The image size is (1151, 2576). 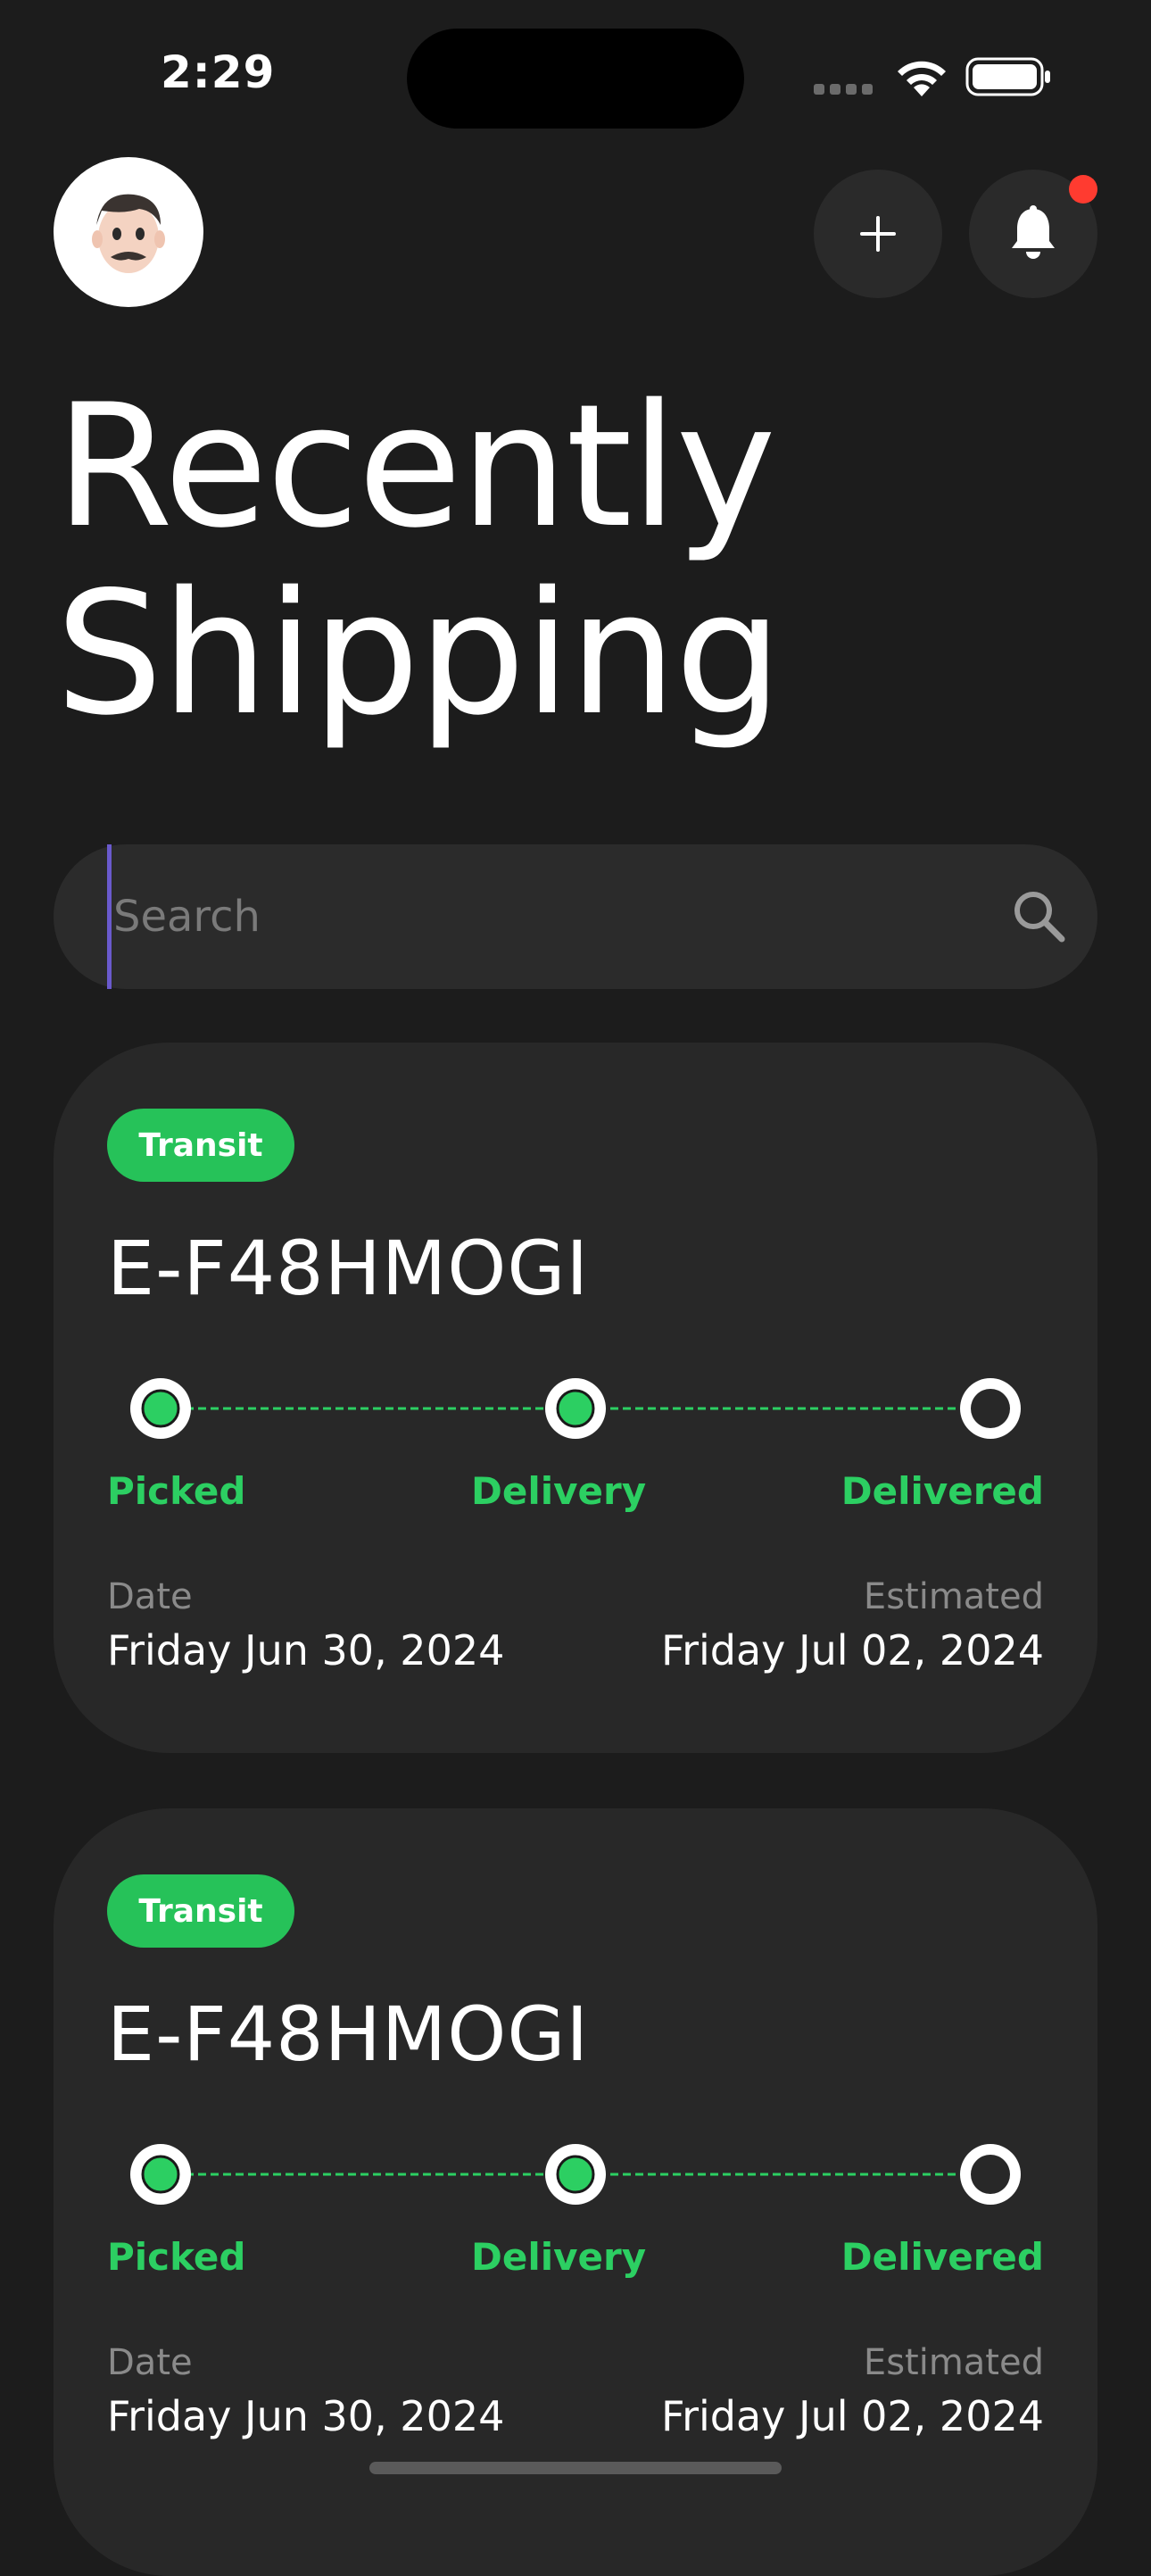 What do you see at coordinates (1083, 190) in the screenshot?
I see `notification-badge` at bounding box center [1083, 190].